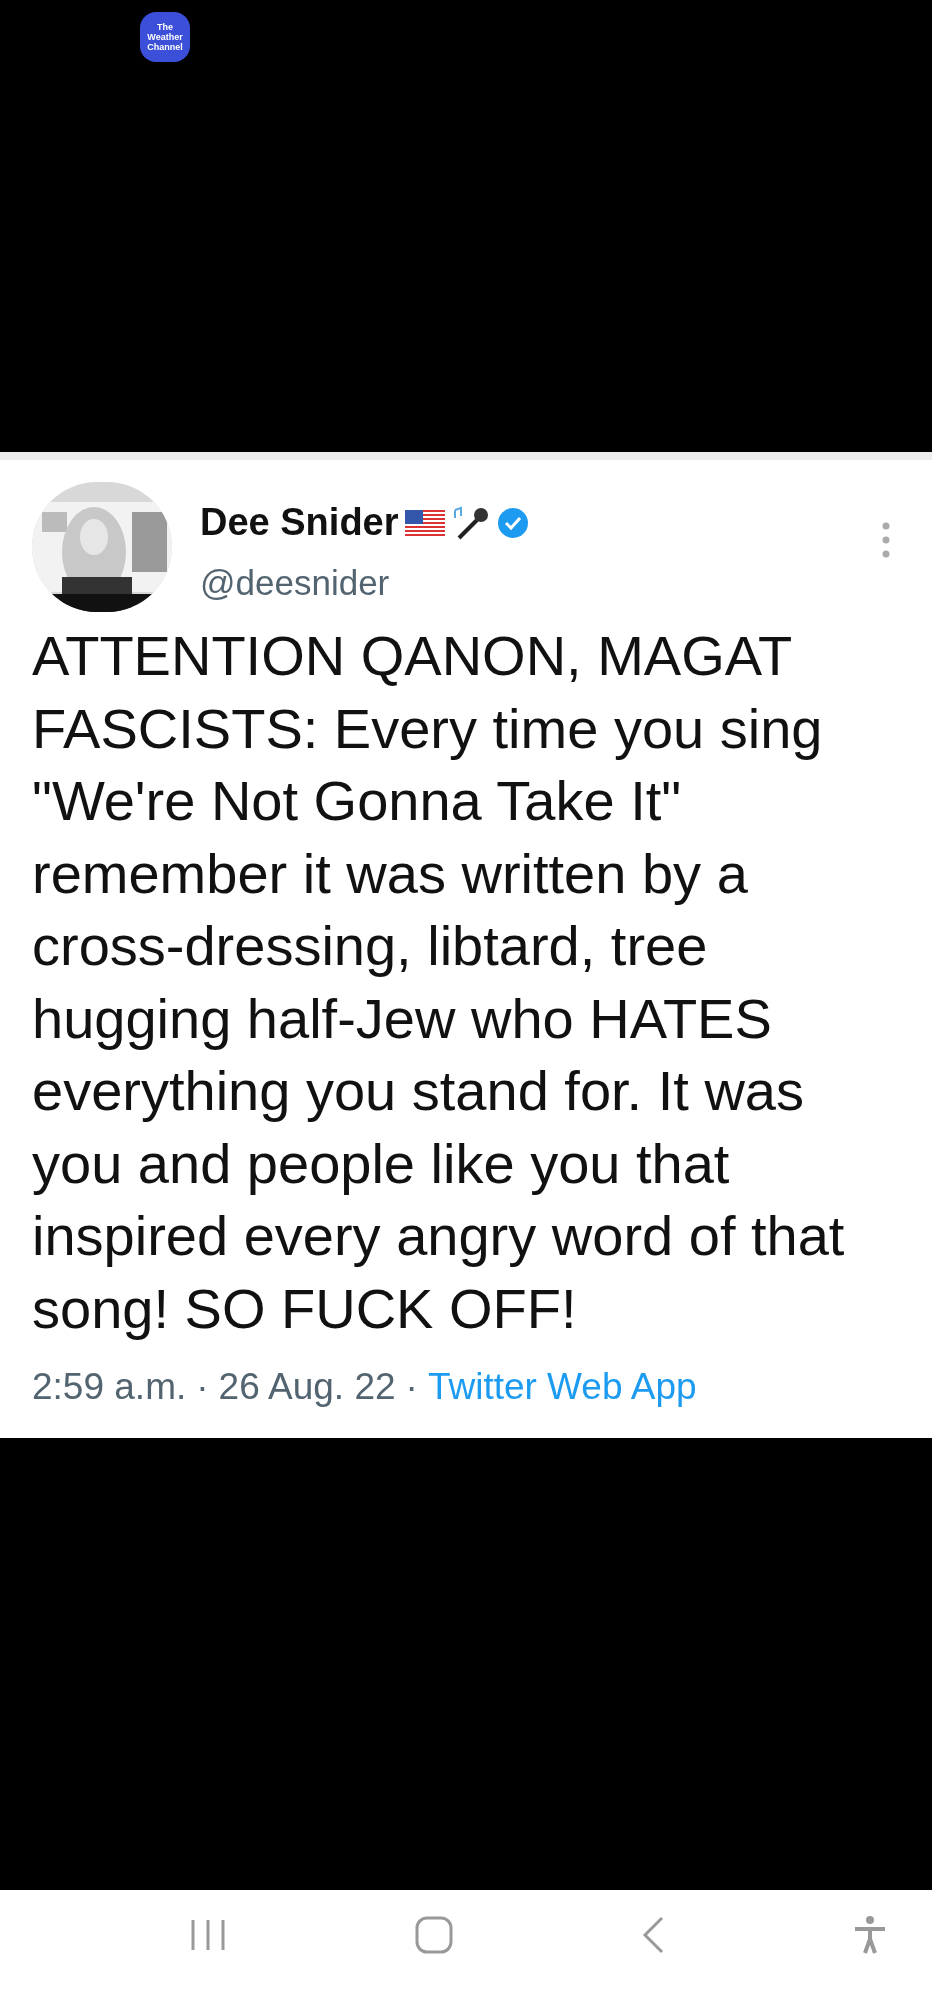 The width and height of the screenshot is (932, 2000). I want to click on flag-icon, so click(424, 522).